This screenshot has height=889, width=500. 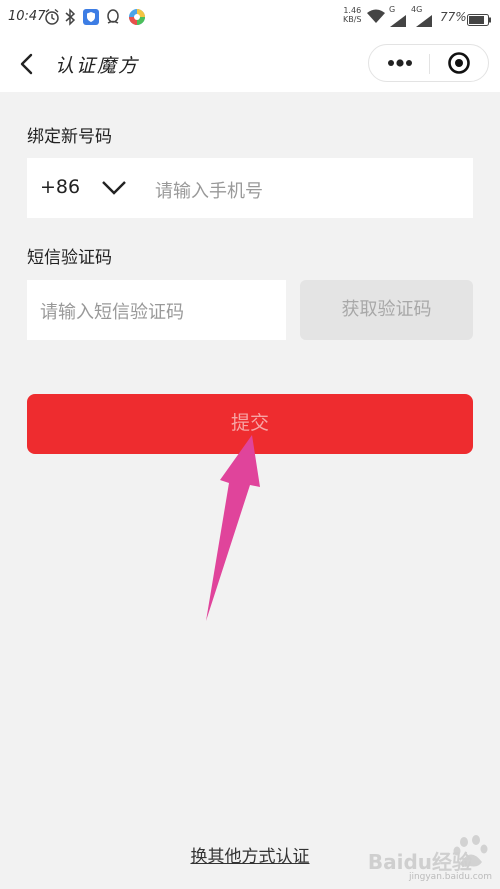 What do you see at coordinates (27, 16) in the screenshot?
I see `status-time: 10:47` at bounding box center [27, 16].